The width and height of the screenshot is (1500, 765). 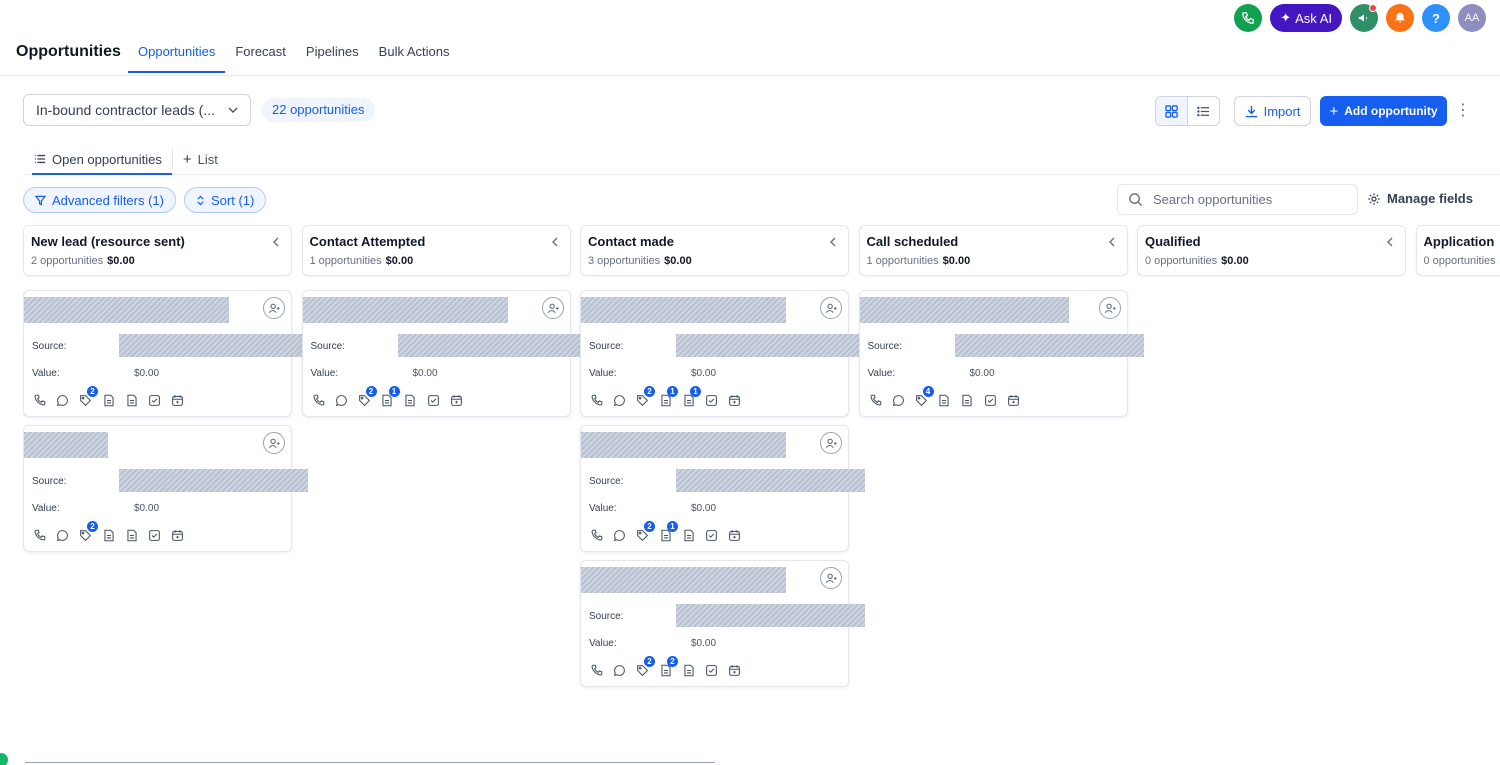 What do you see at coordinates (1306, 18) in the screenshot?
I see `ask-ai-button: ✦ Ask AI` at bounding box center [1306, 18].